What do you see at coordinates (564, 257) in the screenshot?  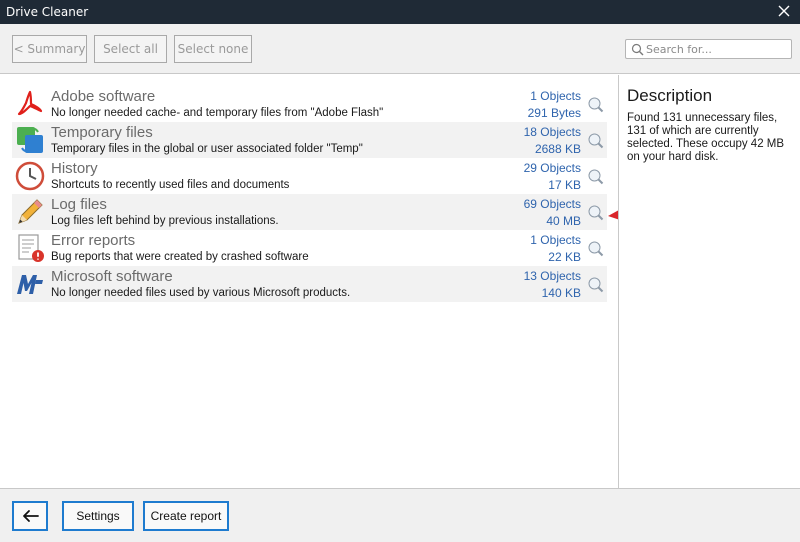 I see `item-size: 22 KB` at bounding box center [564, 257].